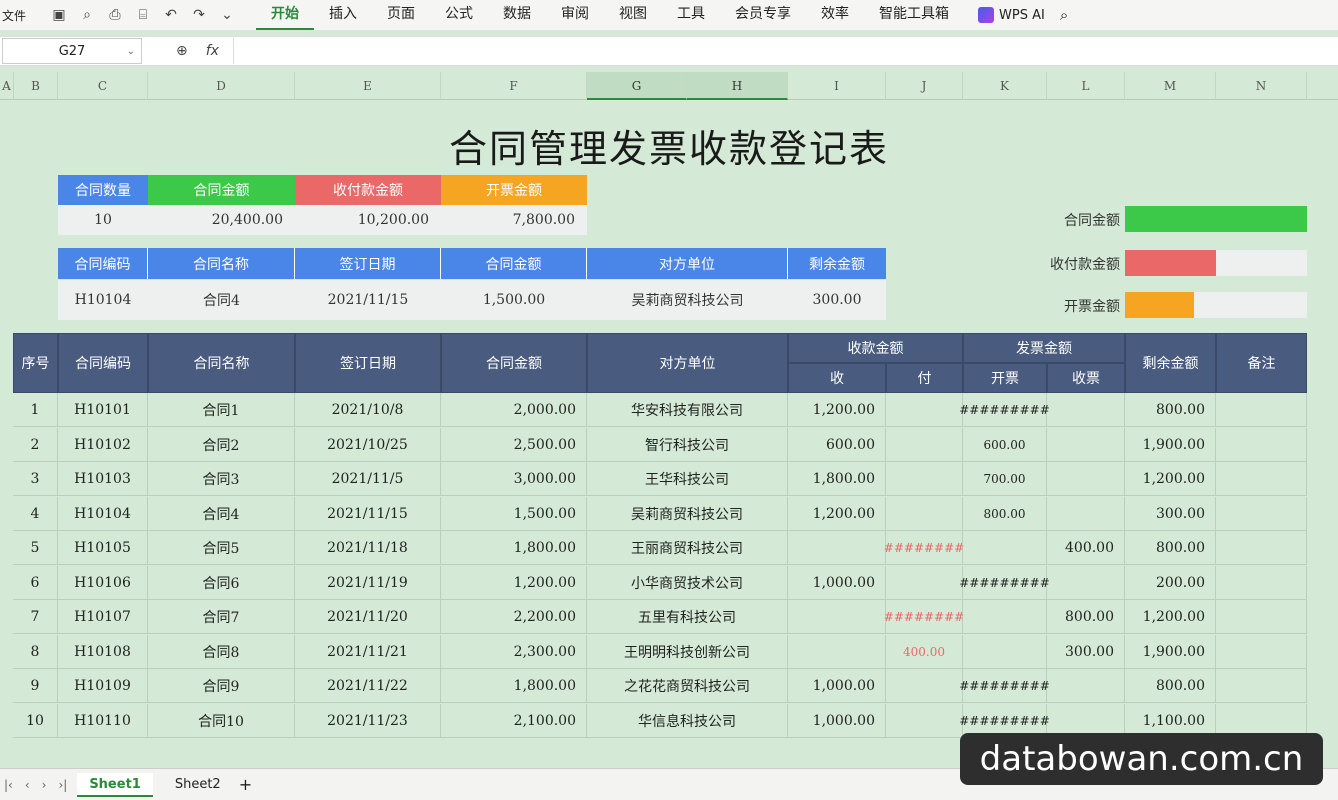 The width and height of the screenshot is (1338, 800). What do you see at coordinates (514, 444) in the screenshot?
I see `table-cell-amount: 2,500.00` at bounding box center [514, 444].